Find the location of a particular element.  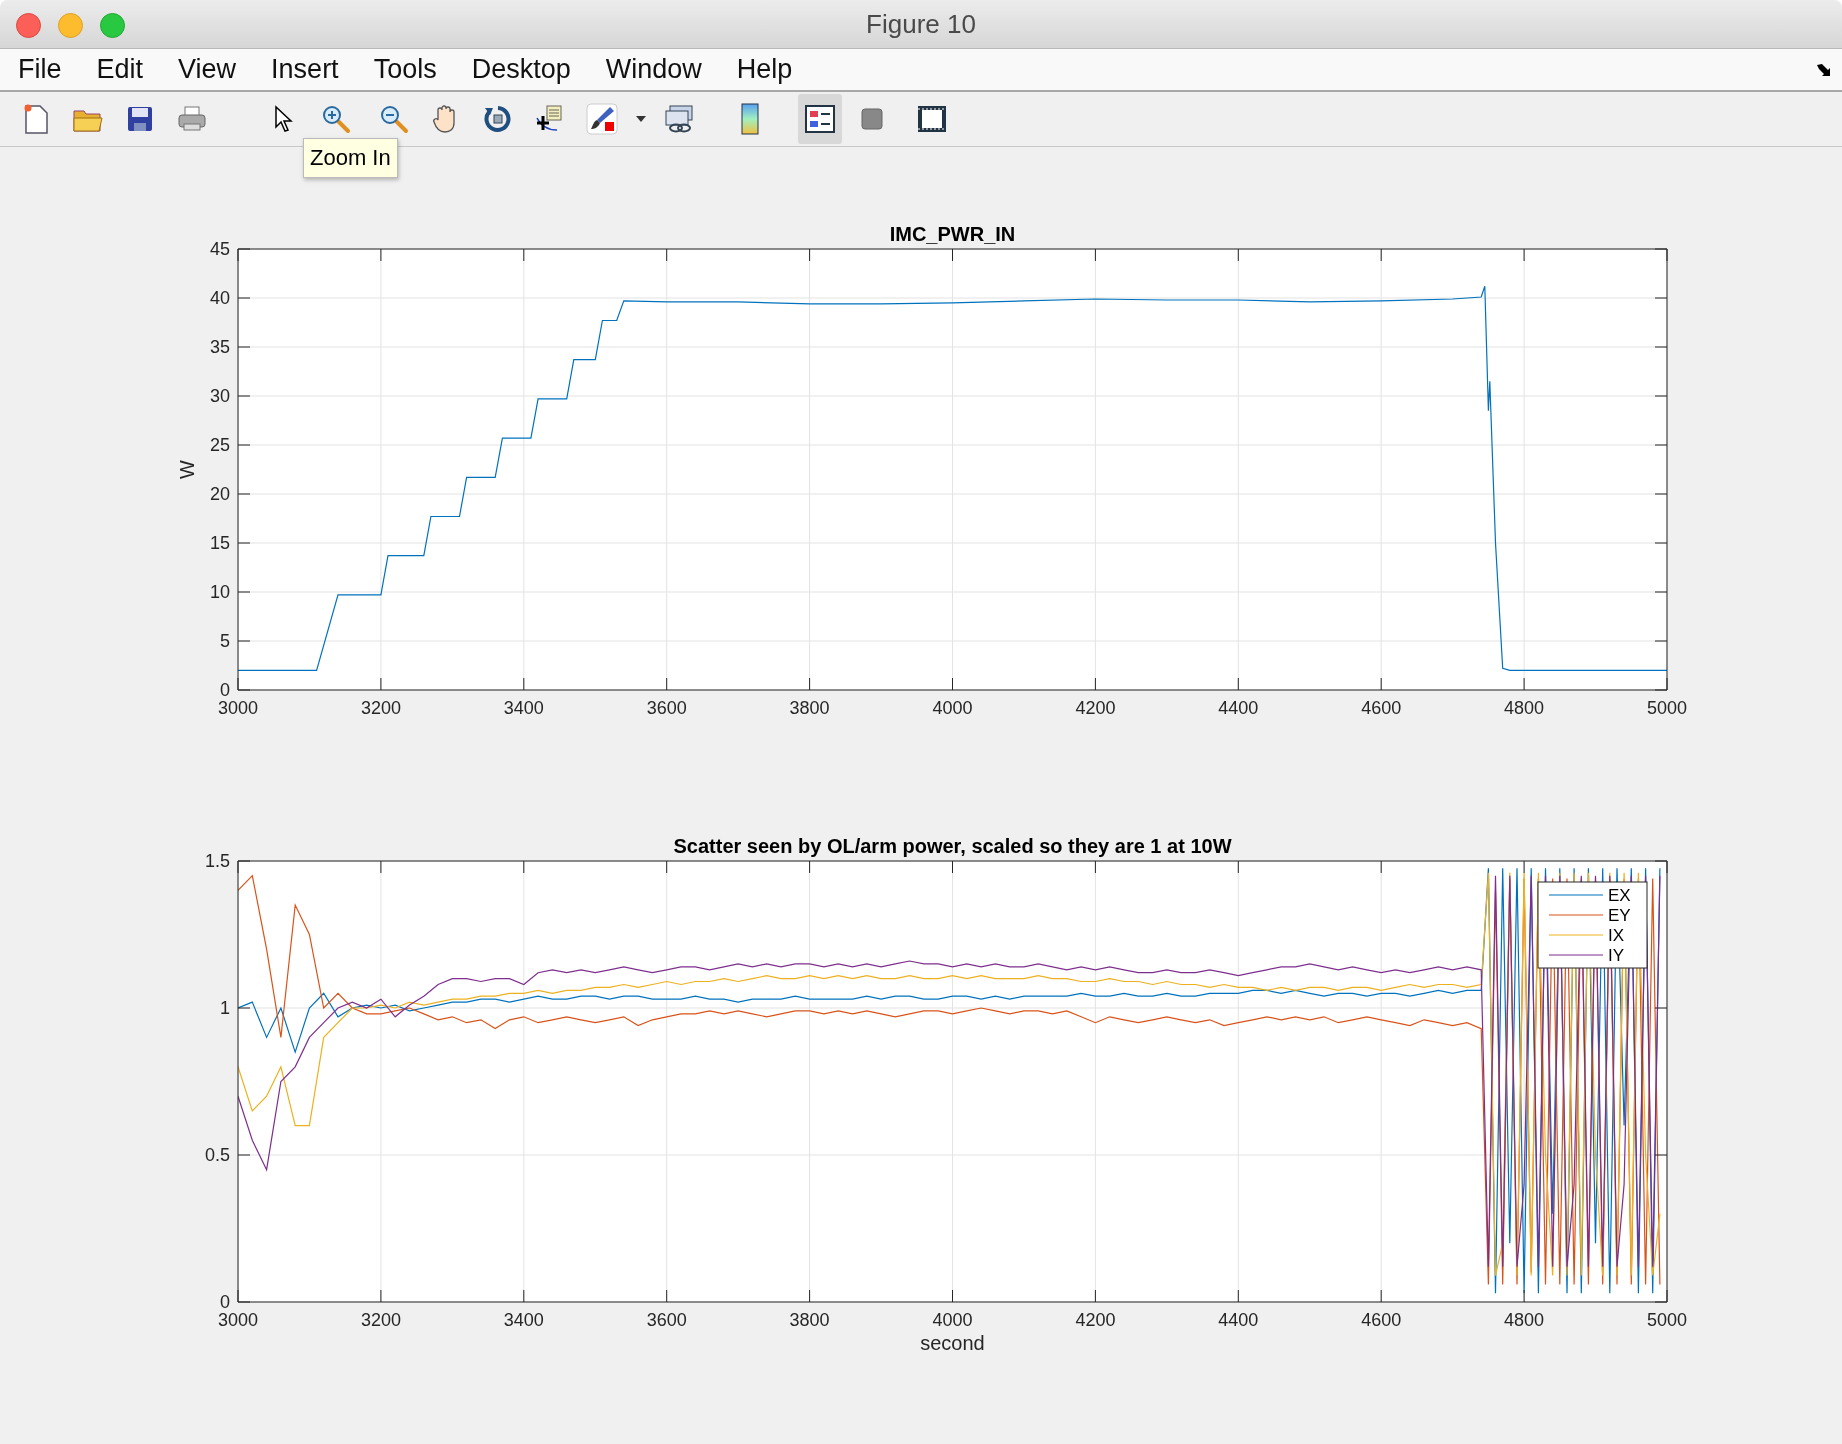

tick-label: 30 is located at coordinates (219, 396).